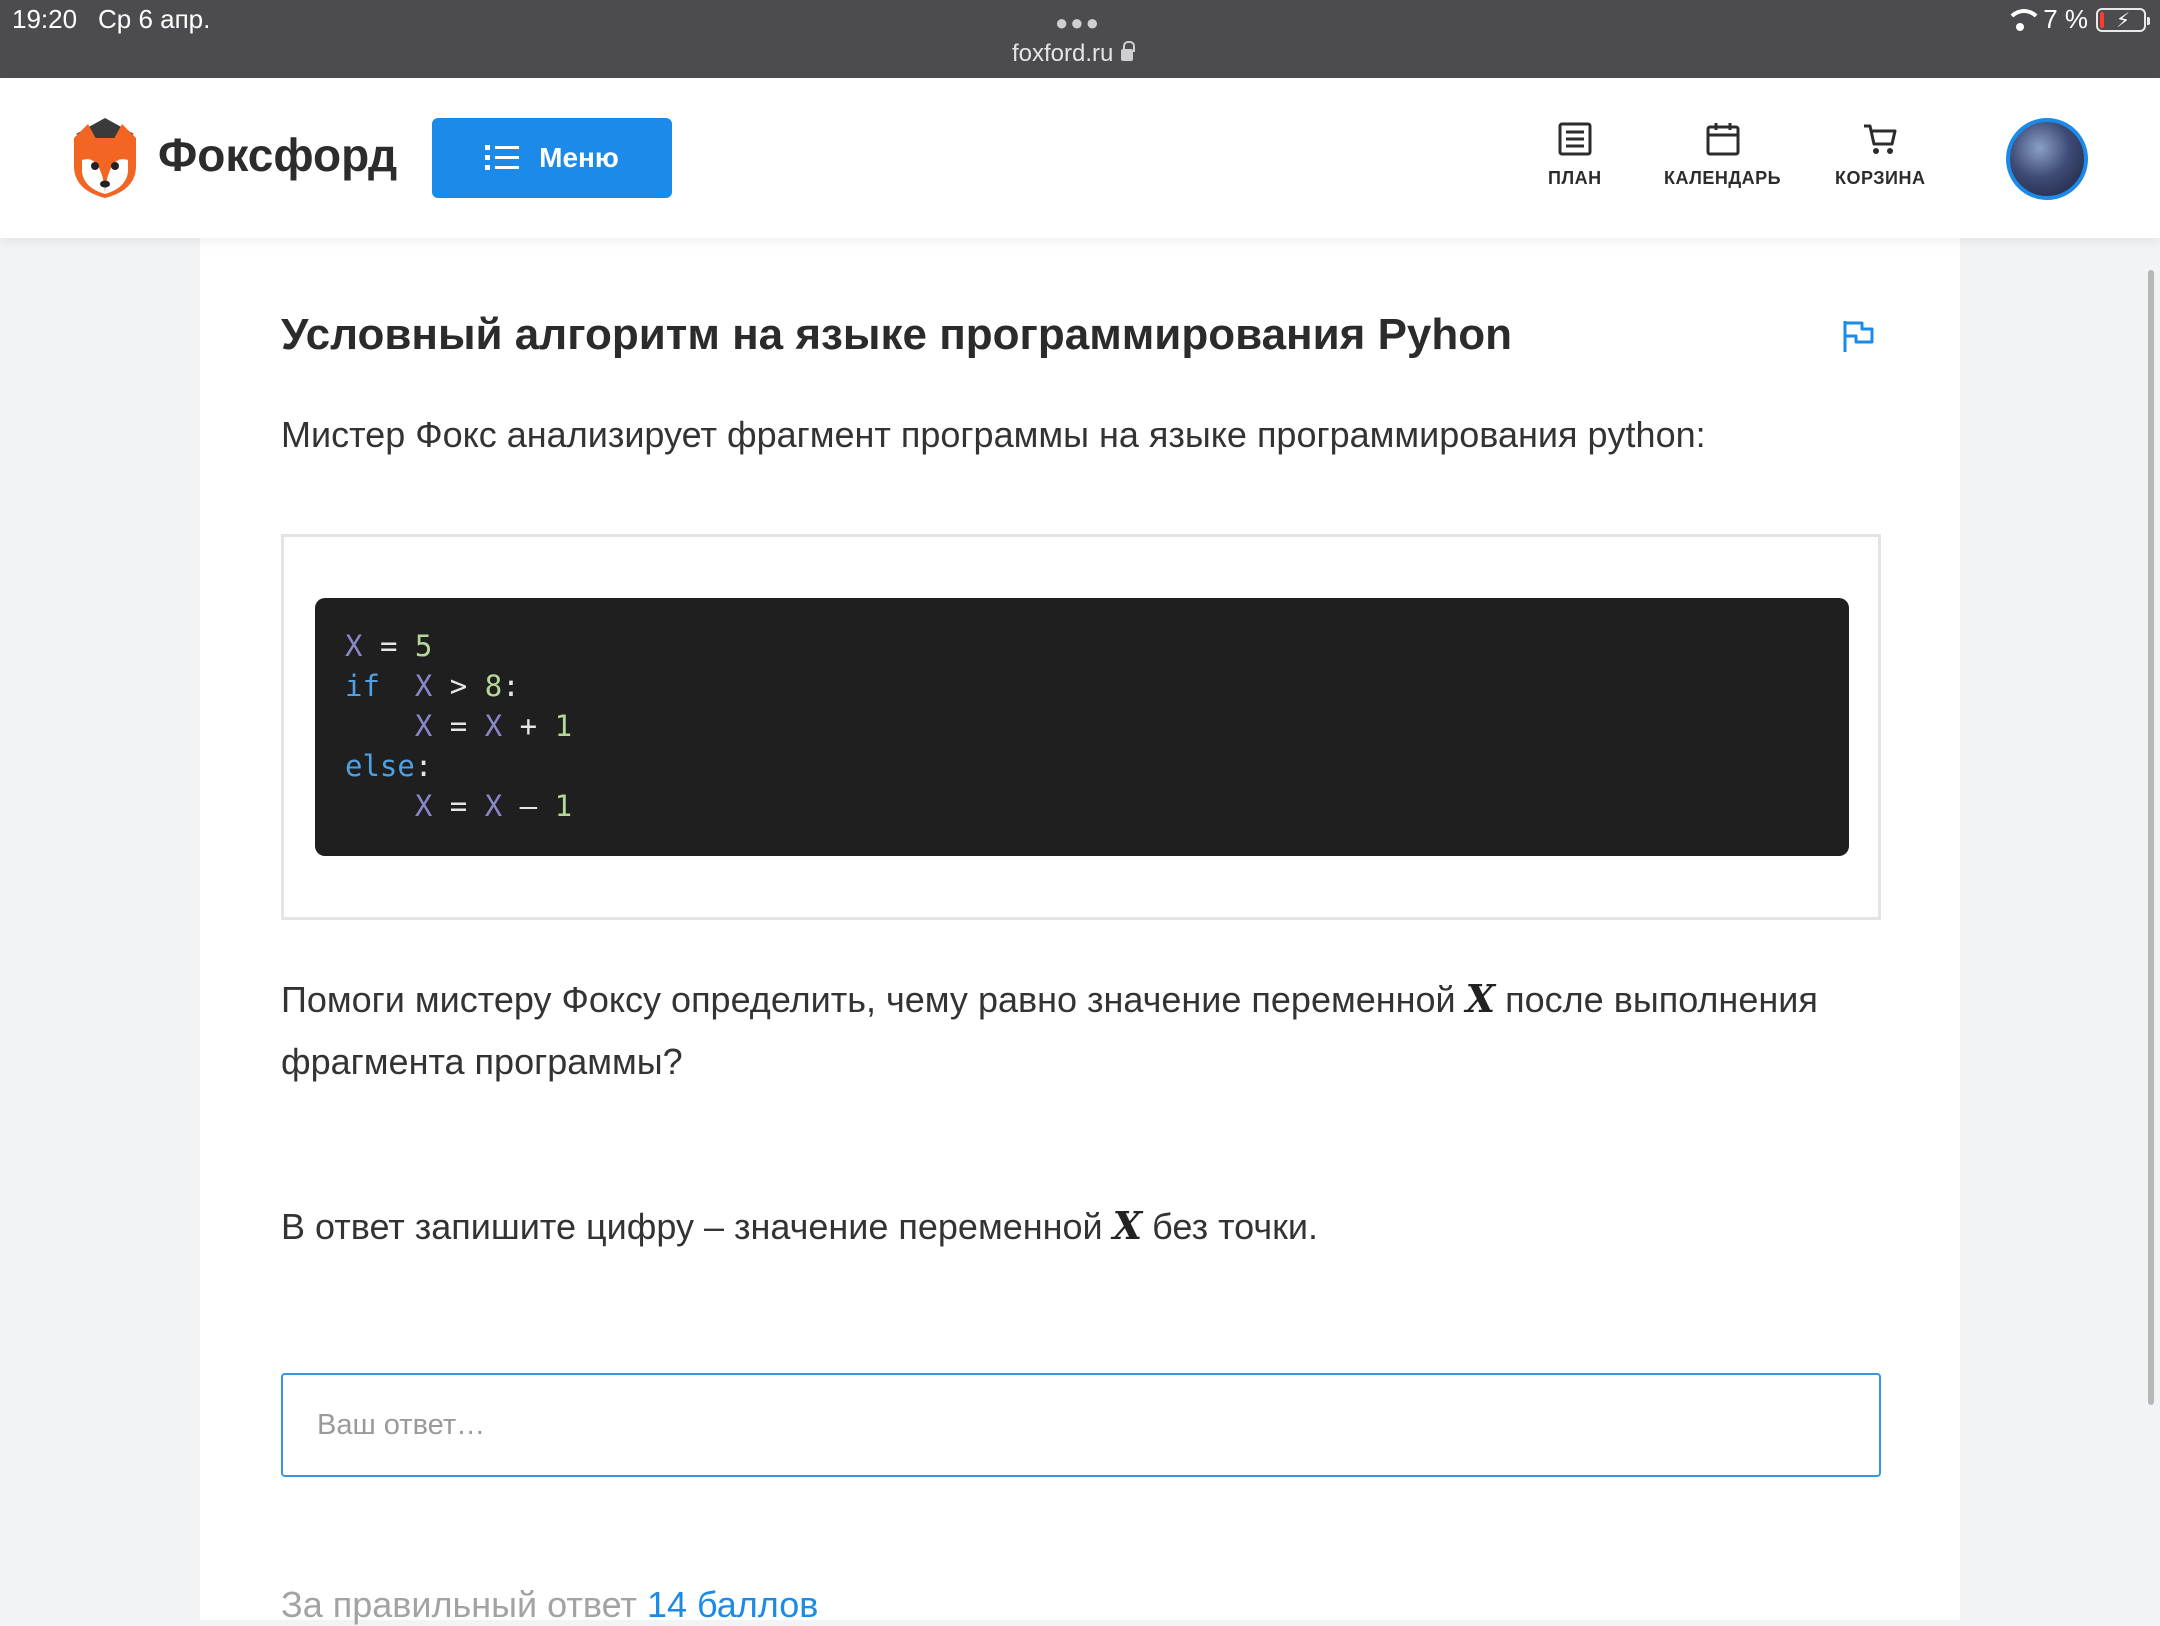 This screenshot has width=2160, height=1626. What do you see at coordinates (1080, 39) in the screenshot?
I see `browser-status-bar: 19:20 Ср 6 апр. ●●● foxford.ru 7 % ⚡` at bounding box center [1080, 39].